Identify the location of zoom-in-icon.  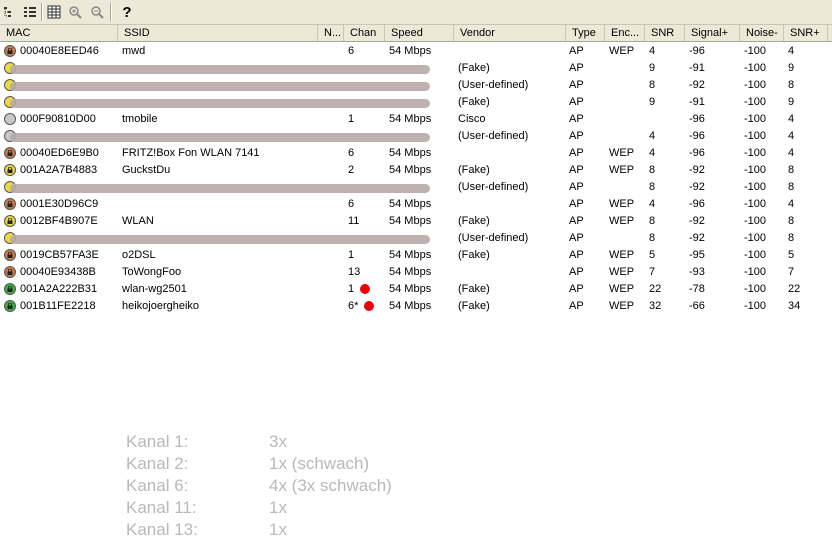
(75, 12).